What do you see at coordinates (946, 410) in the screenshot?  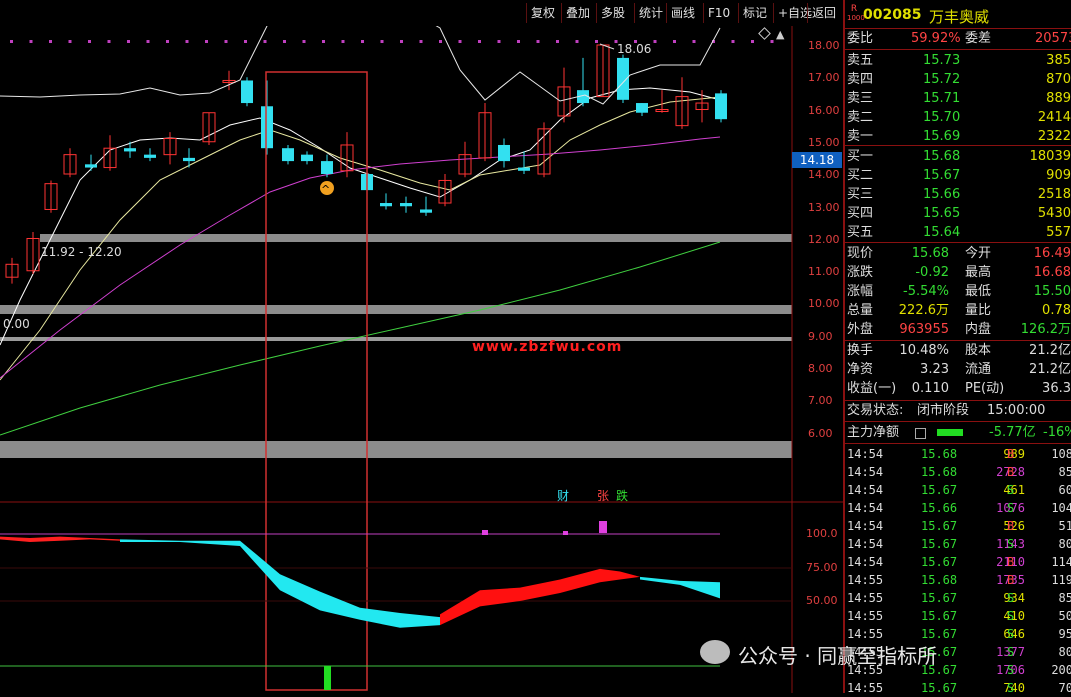 I see `trade-status-row: 交易状态: 闭市阶段 15:00:00` at bounding box center [946, 410].